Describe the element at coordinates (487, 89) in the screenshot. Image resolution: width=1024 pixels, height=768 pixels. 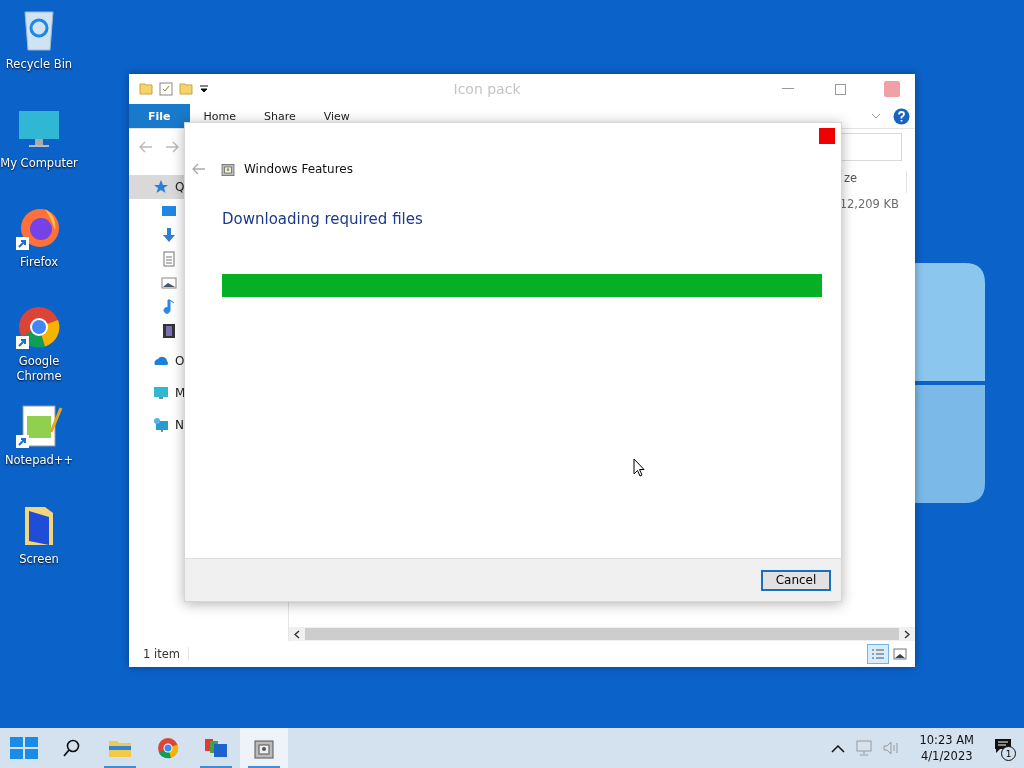
I see `window-title: Icon pack` at that location.